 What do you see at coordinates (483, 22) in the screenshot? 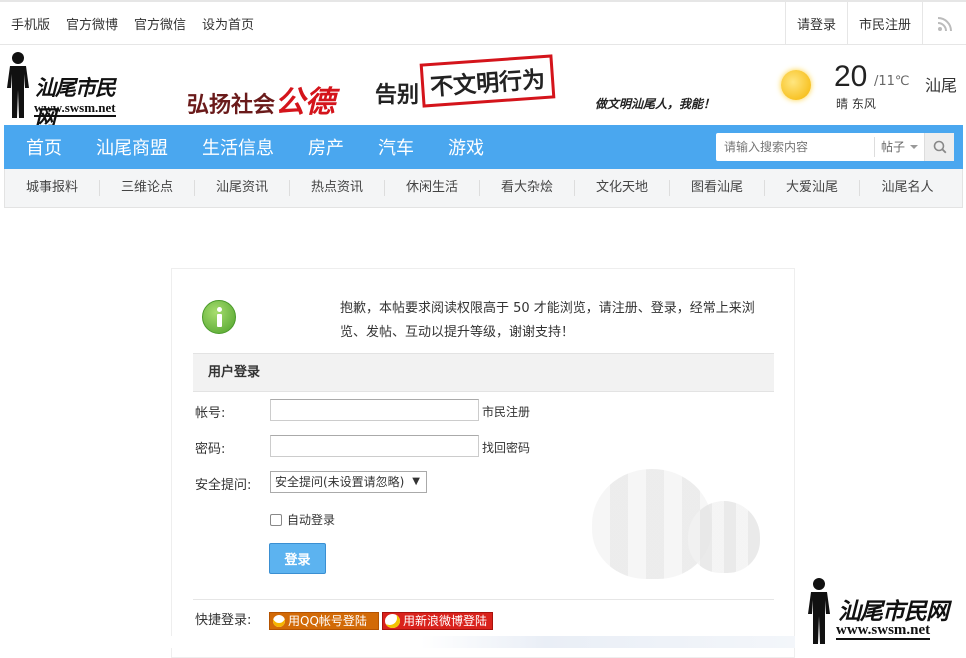
I see `top-bar: 手机版 官方微博 官方微信 设为首页 请登录 市民注册` at bounding box center [483, 22].